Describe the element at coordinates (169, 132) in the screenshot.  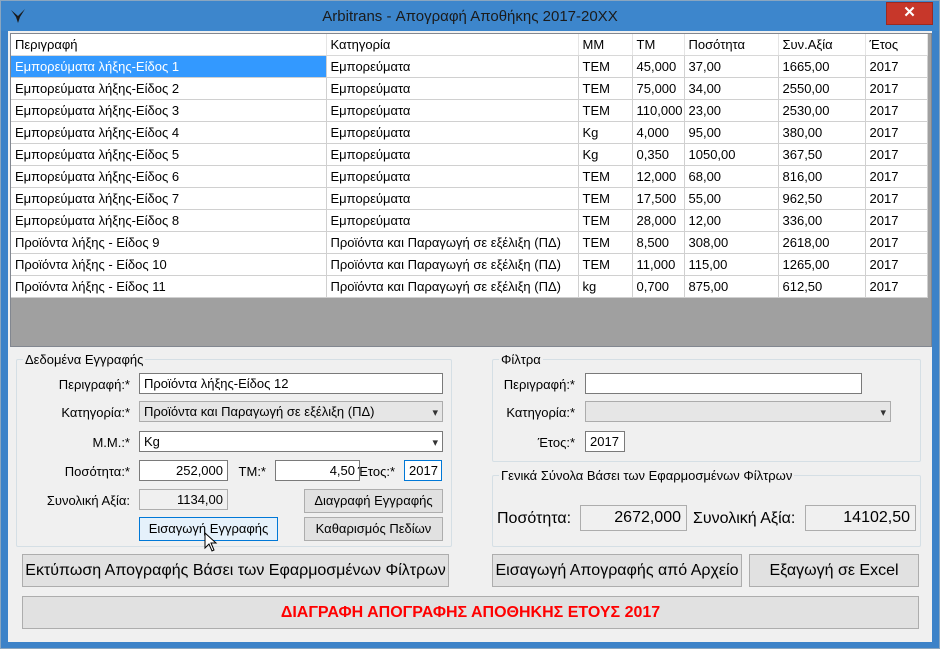
I see `table-cell: Εμπορεύματα λήξης-Είδος 4` at that location.